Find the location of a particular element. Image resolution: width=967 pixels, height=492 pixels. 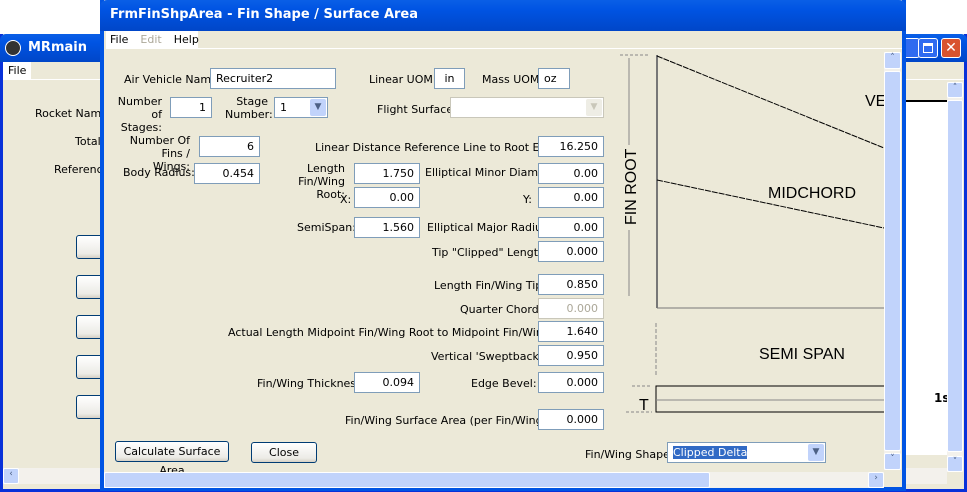

thickness-label: Fin/Wing Thickness: is located at coordinates (311, 383).